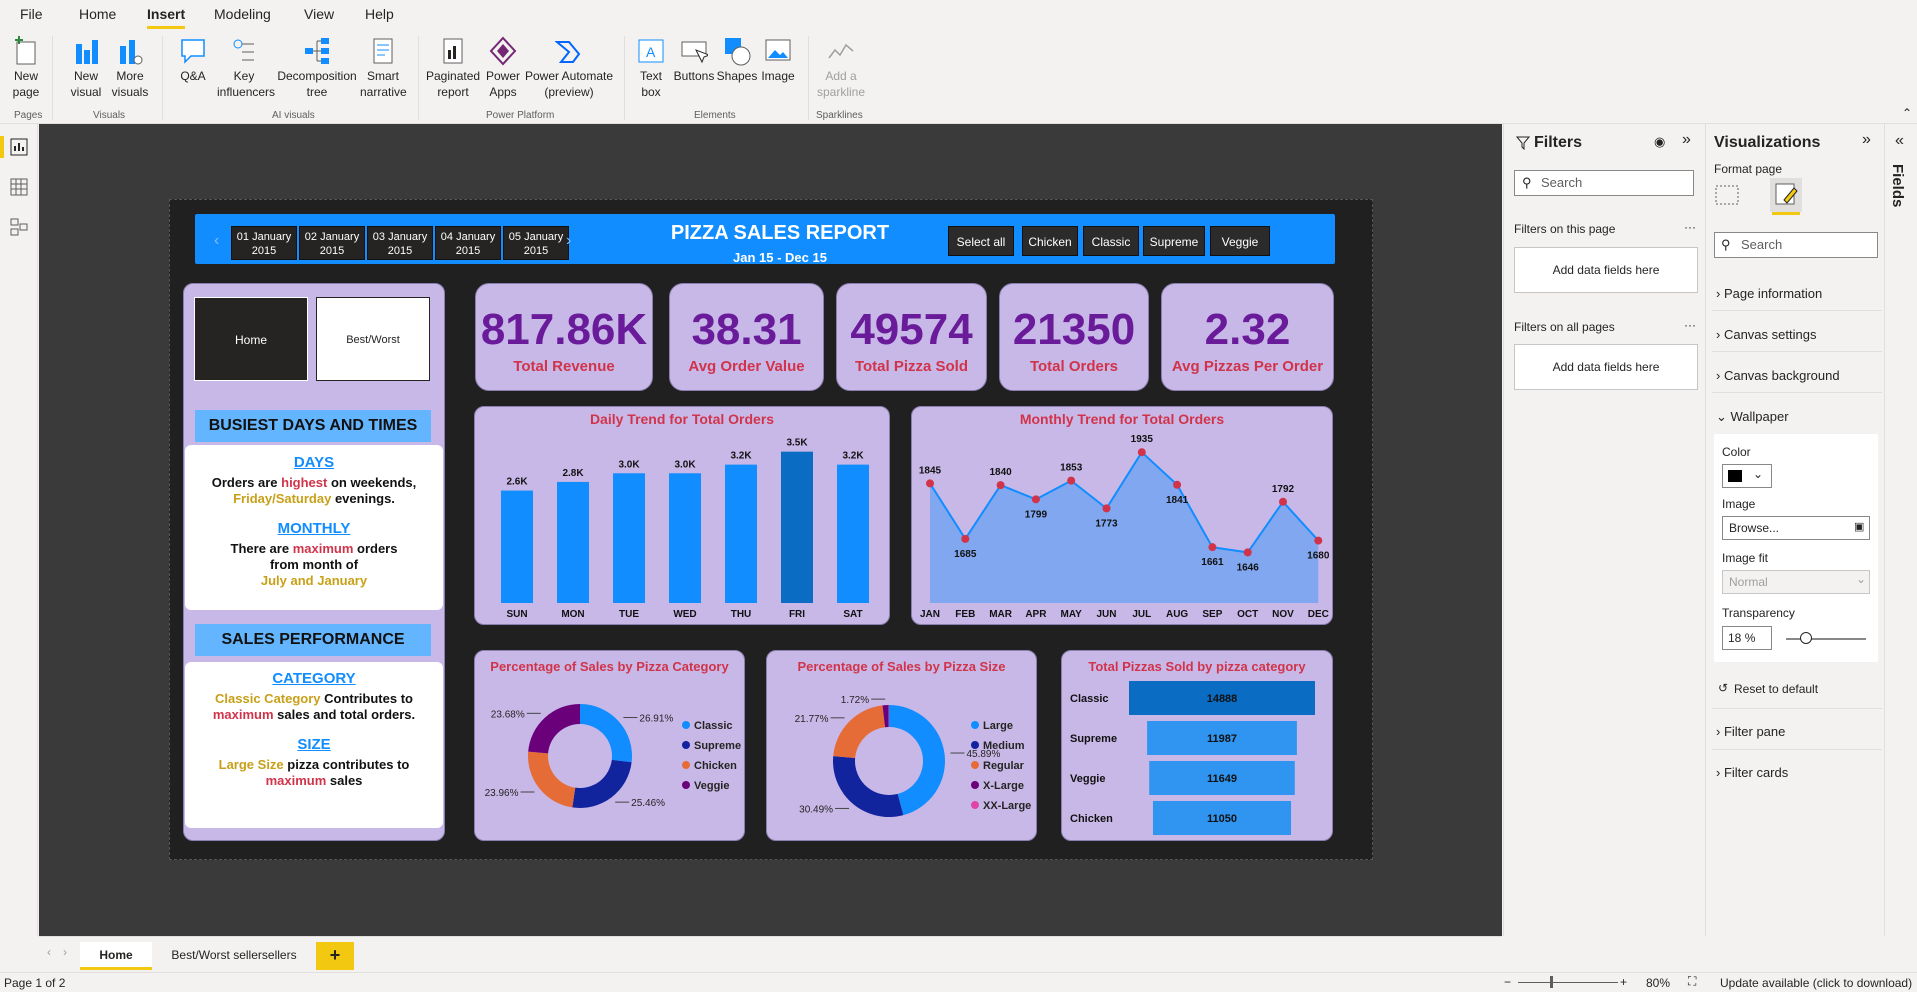 This screenshot has width=1917, height=992. Describe the element at coordinates (1750, 731) in the screenshot. I see `section-filter-pane: › Filter pane` at that location.